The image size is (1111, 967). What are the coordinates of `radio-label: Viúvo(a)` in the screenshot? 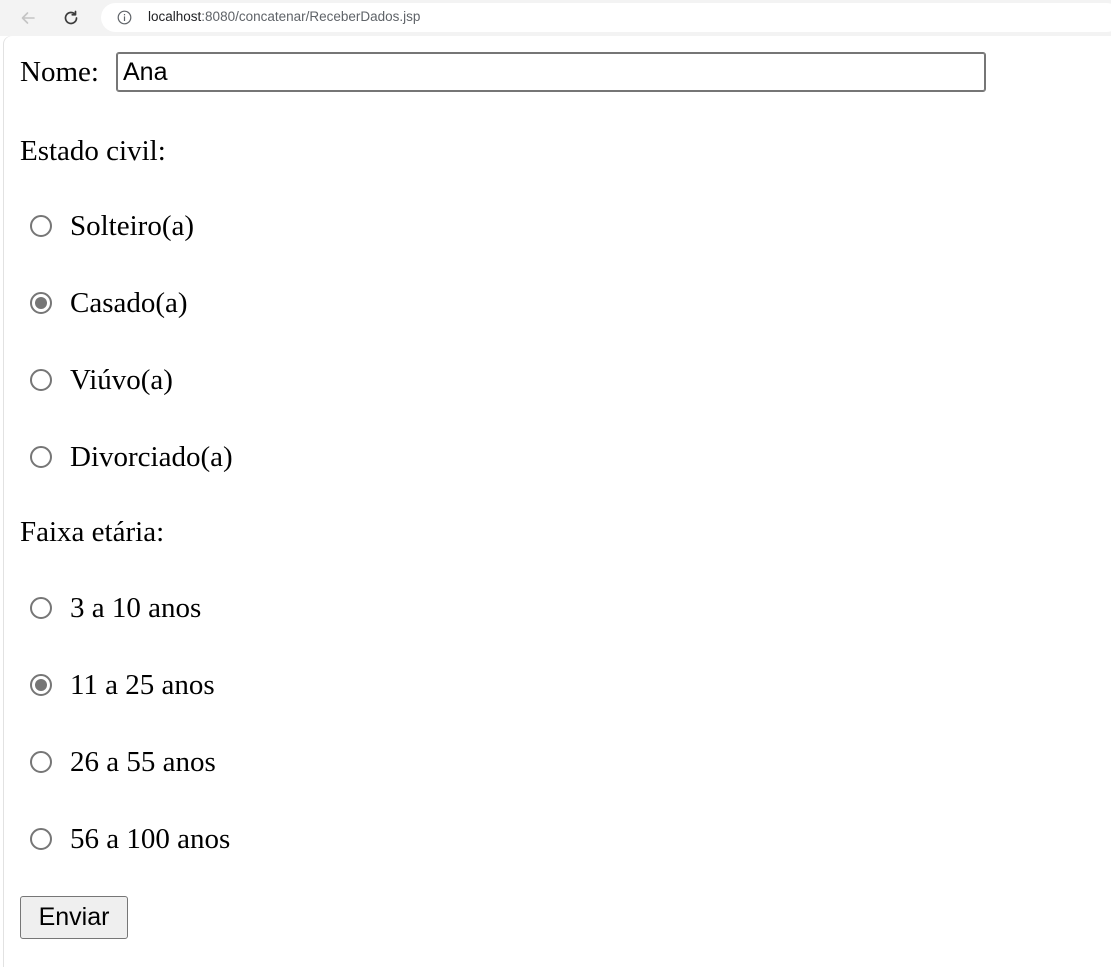 It's located at (121, 379).